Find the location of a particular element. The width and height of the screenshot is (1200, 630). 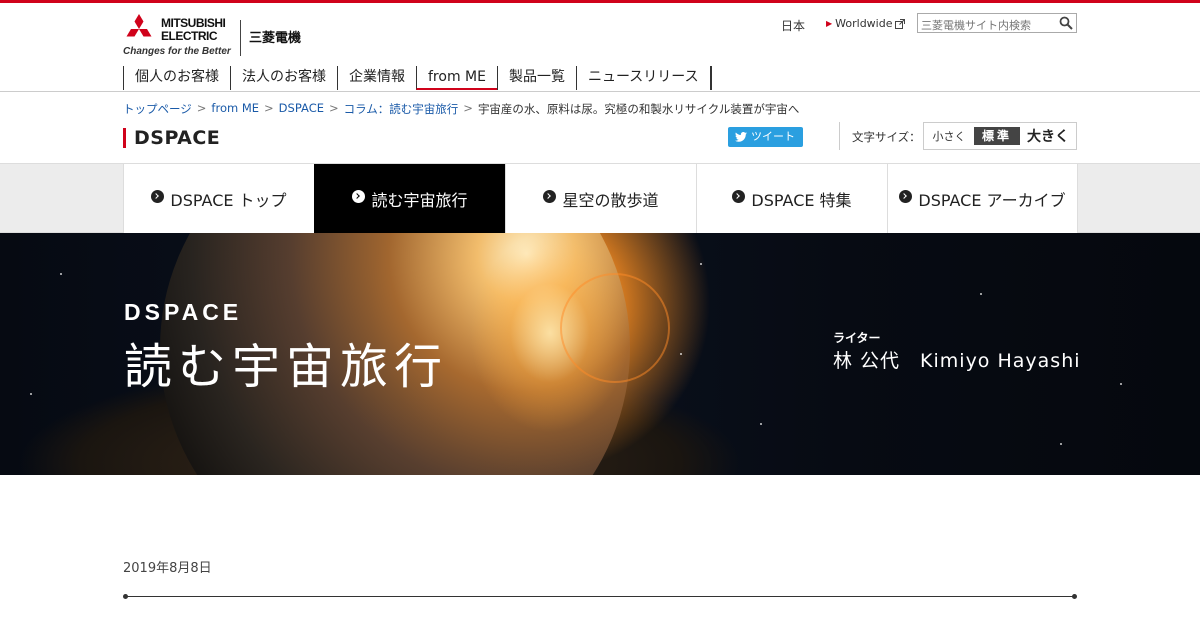

search-icon is located at coordinates (1066, 23).